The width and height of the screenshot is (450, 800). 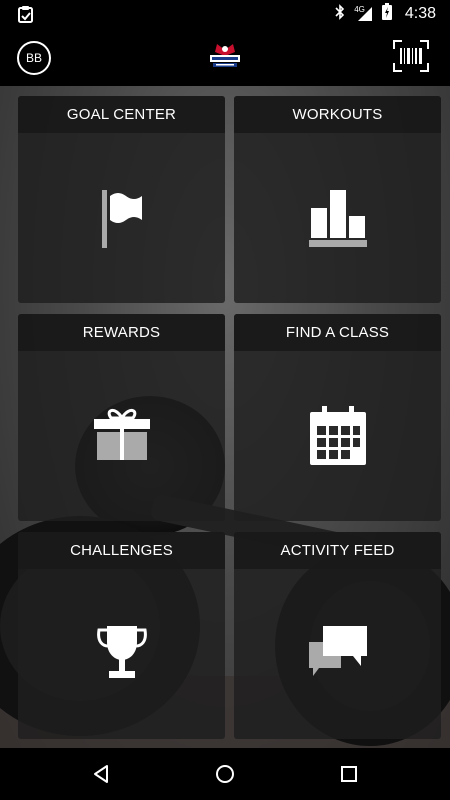 I want to click on back-button, so click(x=101, y=774).